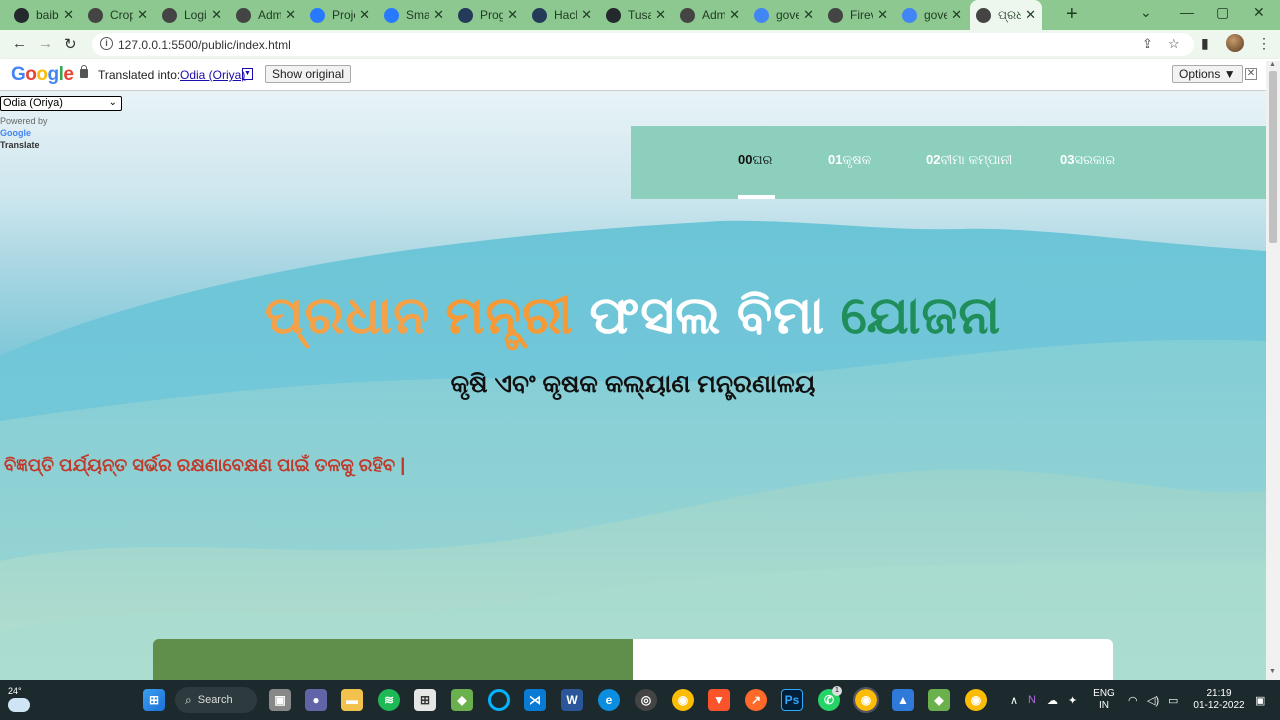 The image size is (1280, 720). Describe the element at coordinates (976, 700) in the screenshot. I see `chrome-profile-icon: ◉` at that location.